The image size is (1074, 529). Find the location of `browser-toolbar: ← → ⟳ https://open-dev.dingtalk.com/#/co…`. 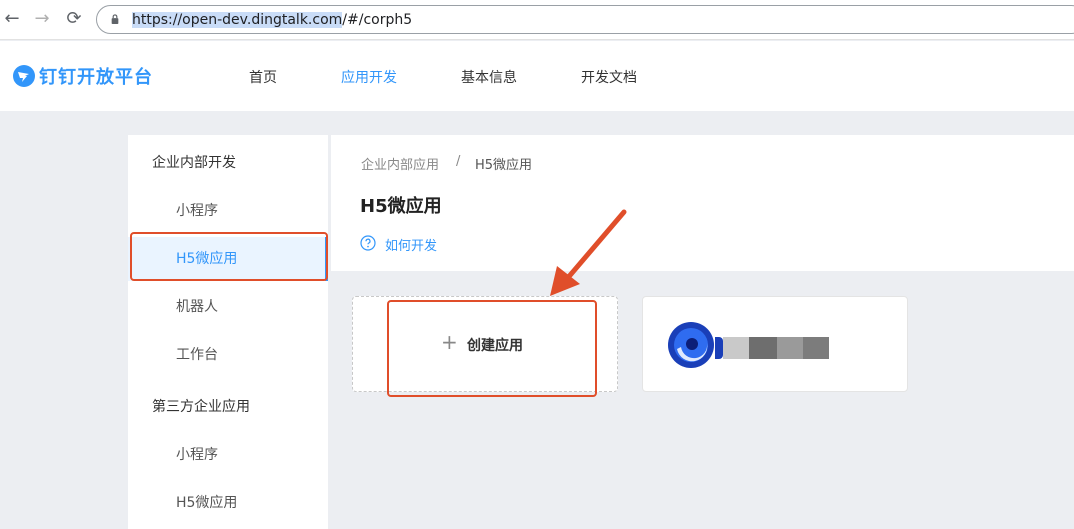

browser-toolbar: ← → ⟳ https://open-dev.dingtalk.com/#/co… is located at coordinates (537, 20).